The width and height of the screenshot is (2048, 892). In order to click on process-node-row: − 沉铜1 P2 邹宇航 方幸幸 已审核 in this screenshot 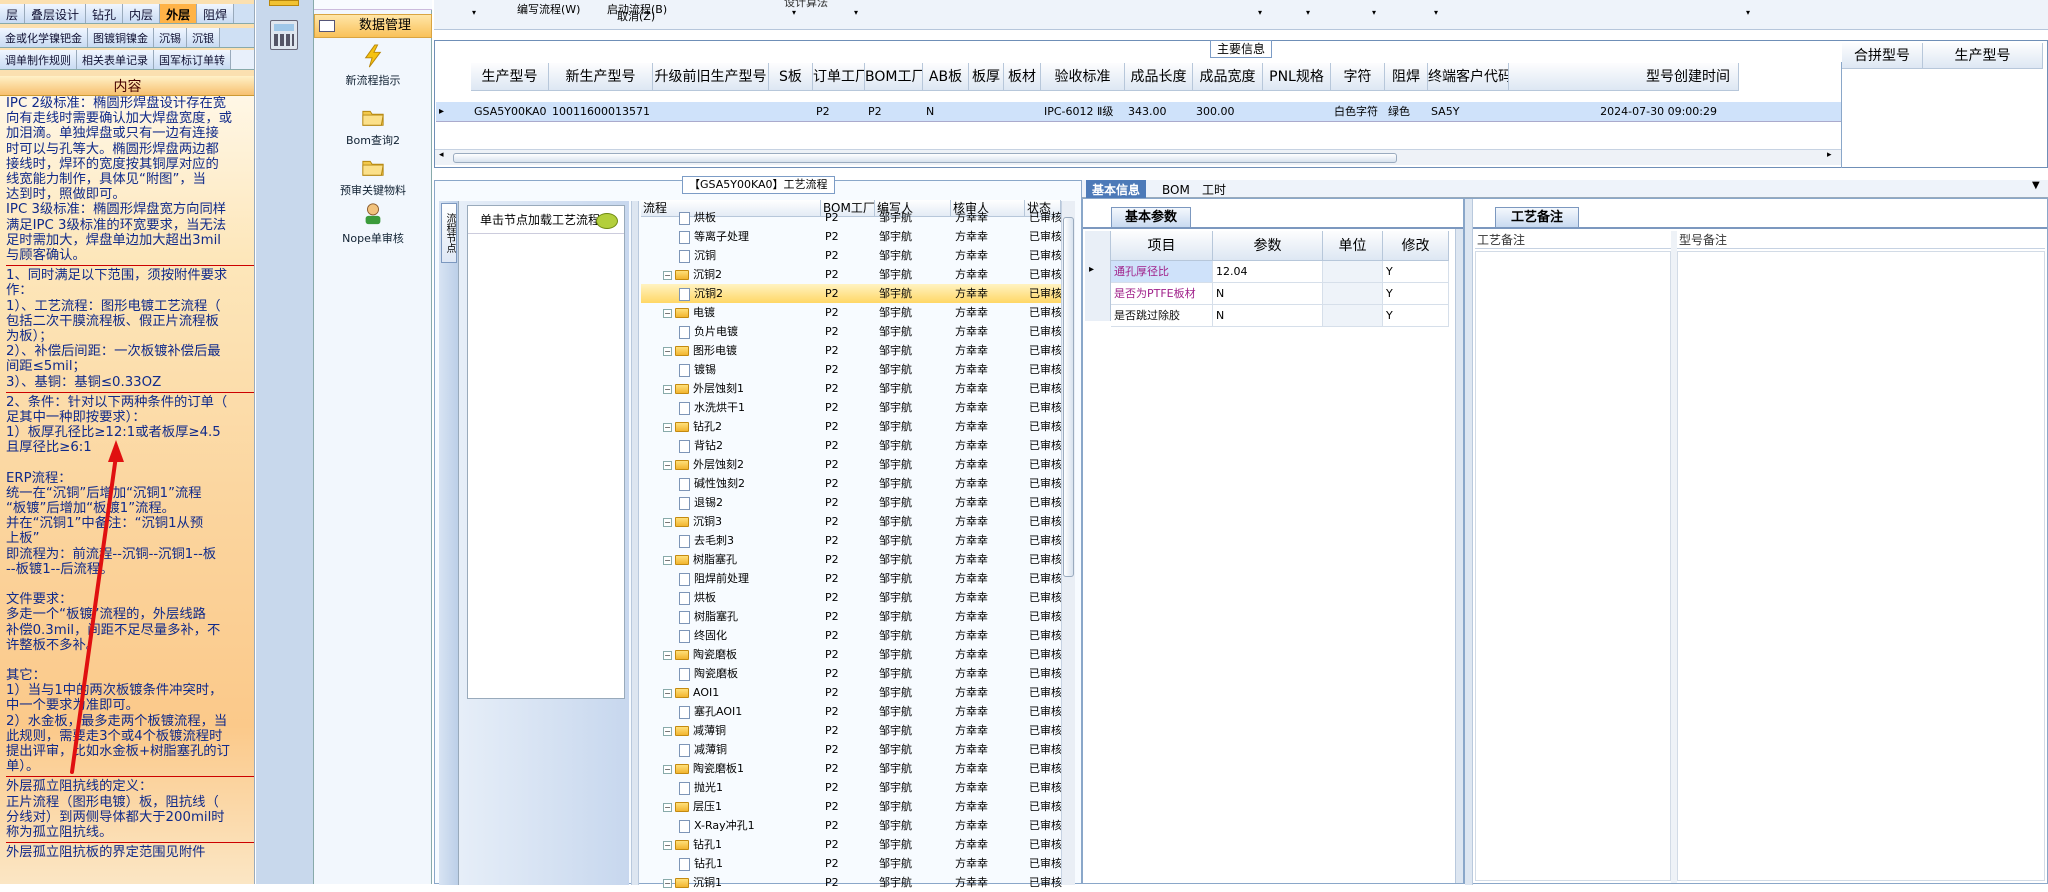, I will do `click(851, 882)`.